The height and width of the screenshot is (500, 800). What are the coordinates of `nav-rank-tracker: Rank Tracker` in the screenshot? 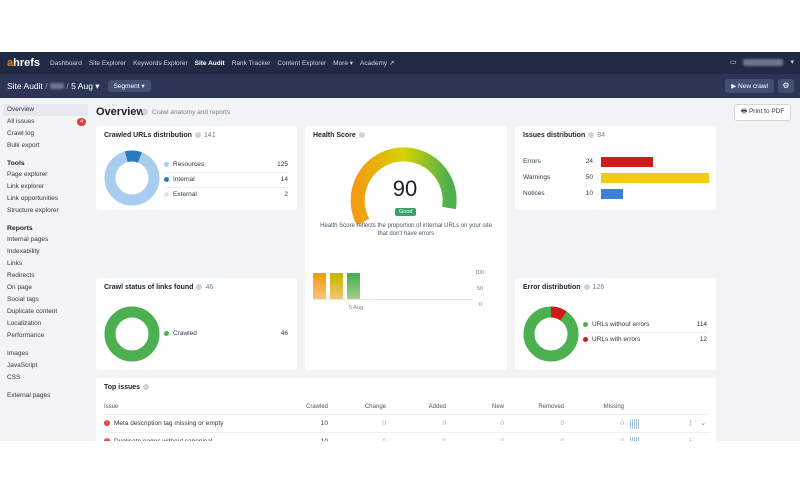 It's located at (251, 63).